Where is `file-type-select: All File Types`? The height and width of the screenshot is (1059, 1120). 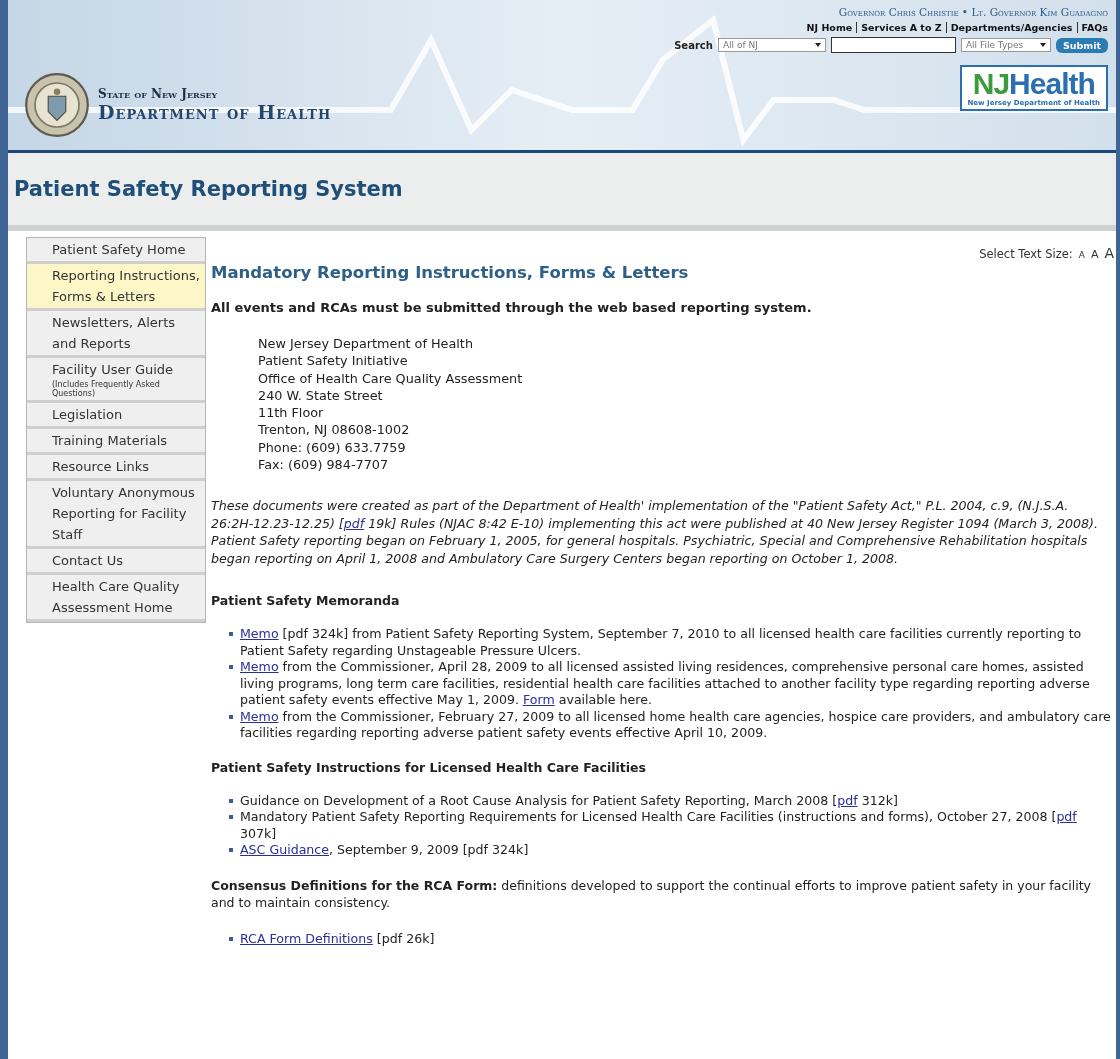
file-type-select: All File Types is located at coordinates (1005, 45).